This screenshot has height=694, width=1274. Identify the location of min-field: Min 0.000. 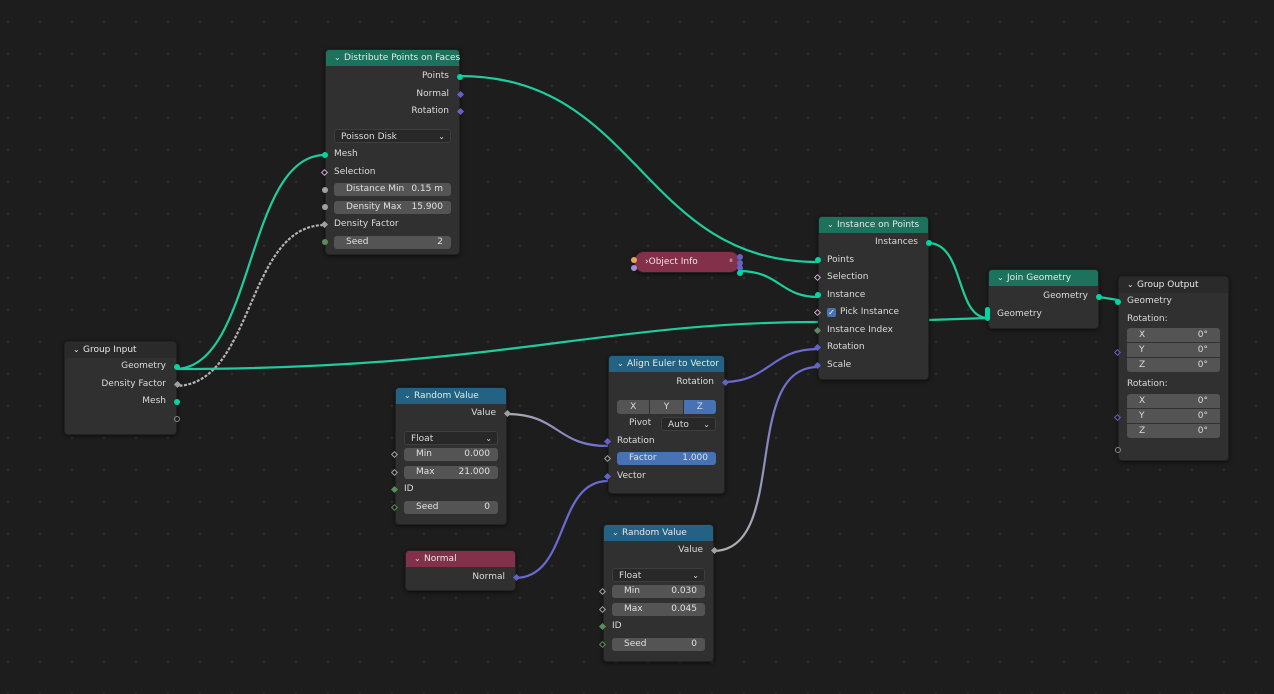
(451, 454).